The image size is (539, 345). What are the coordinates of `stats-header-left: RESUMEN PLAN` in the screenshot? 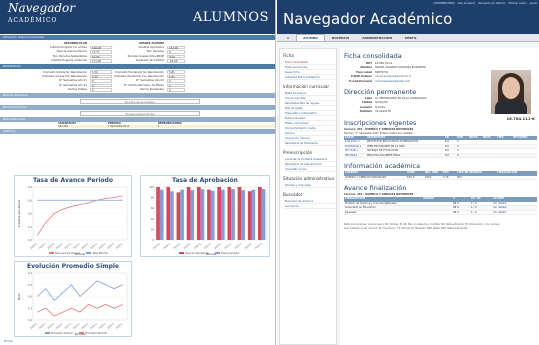 It's located at (75, 43).